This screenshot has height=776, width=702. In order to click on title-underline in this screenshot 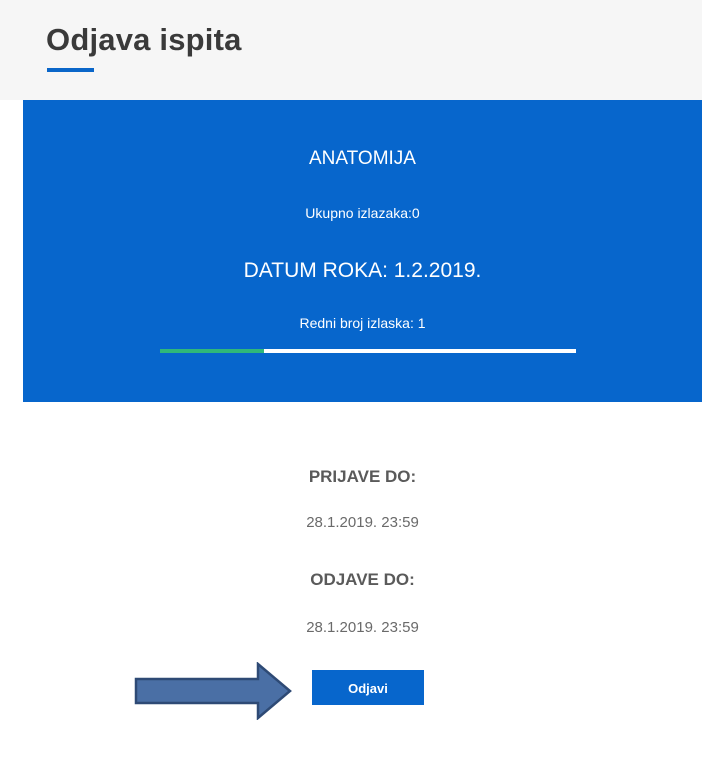, I will do `click(70, 70)`.